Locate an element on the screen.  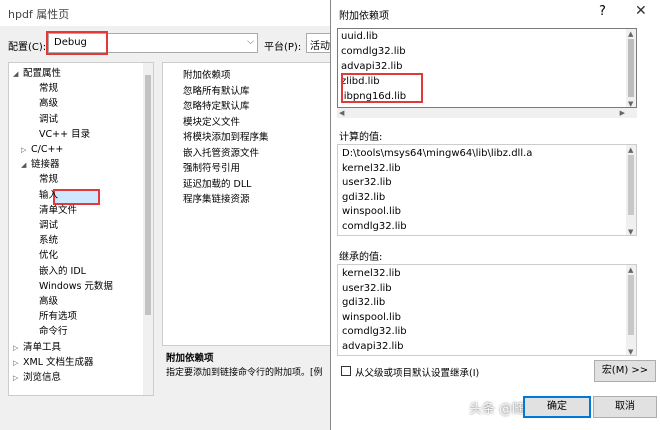
tree-item-label: 清单工具 is located at coordinates (42, 347).